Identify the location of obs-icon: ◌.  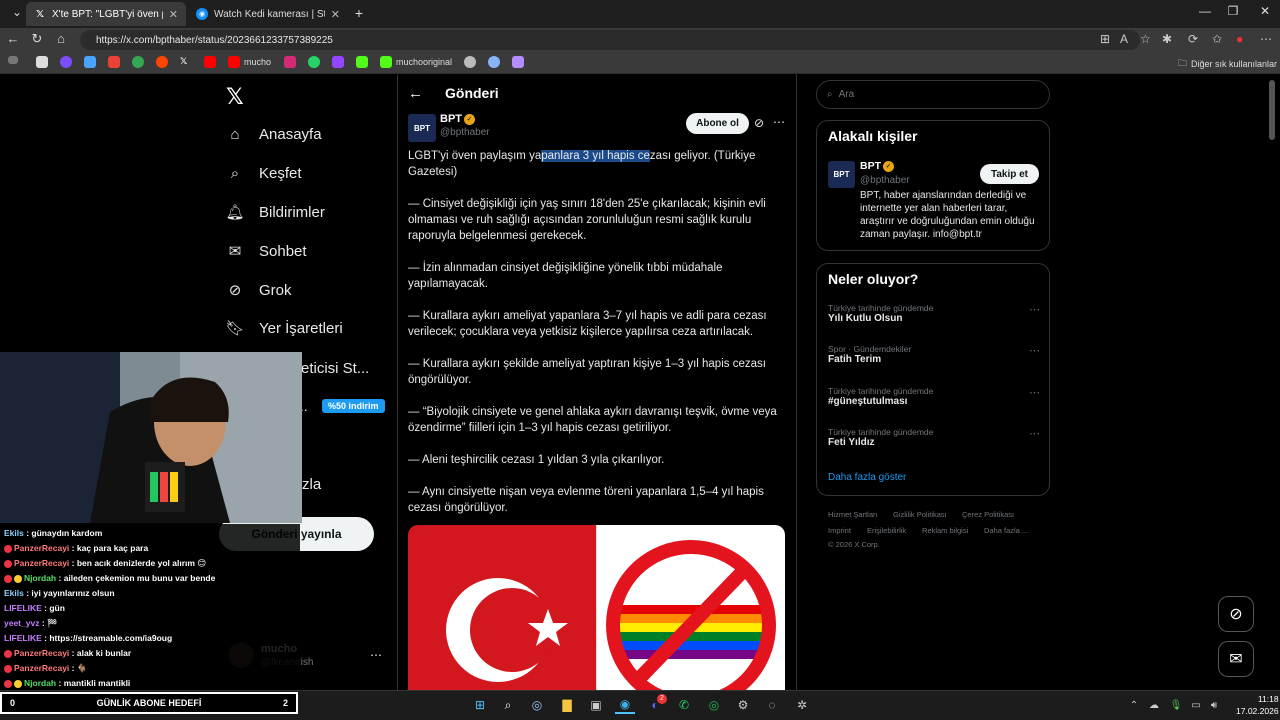
(772, 705).